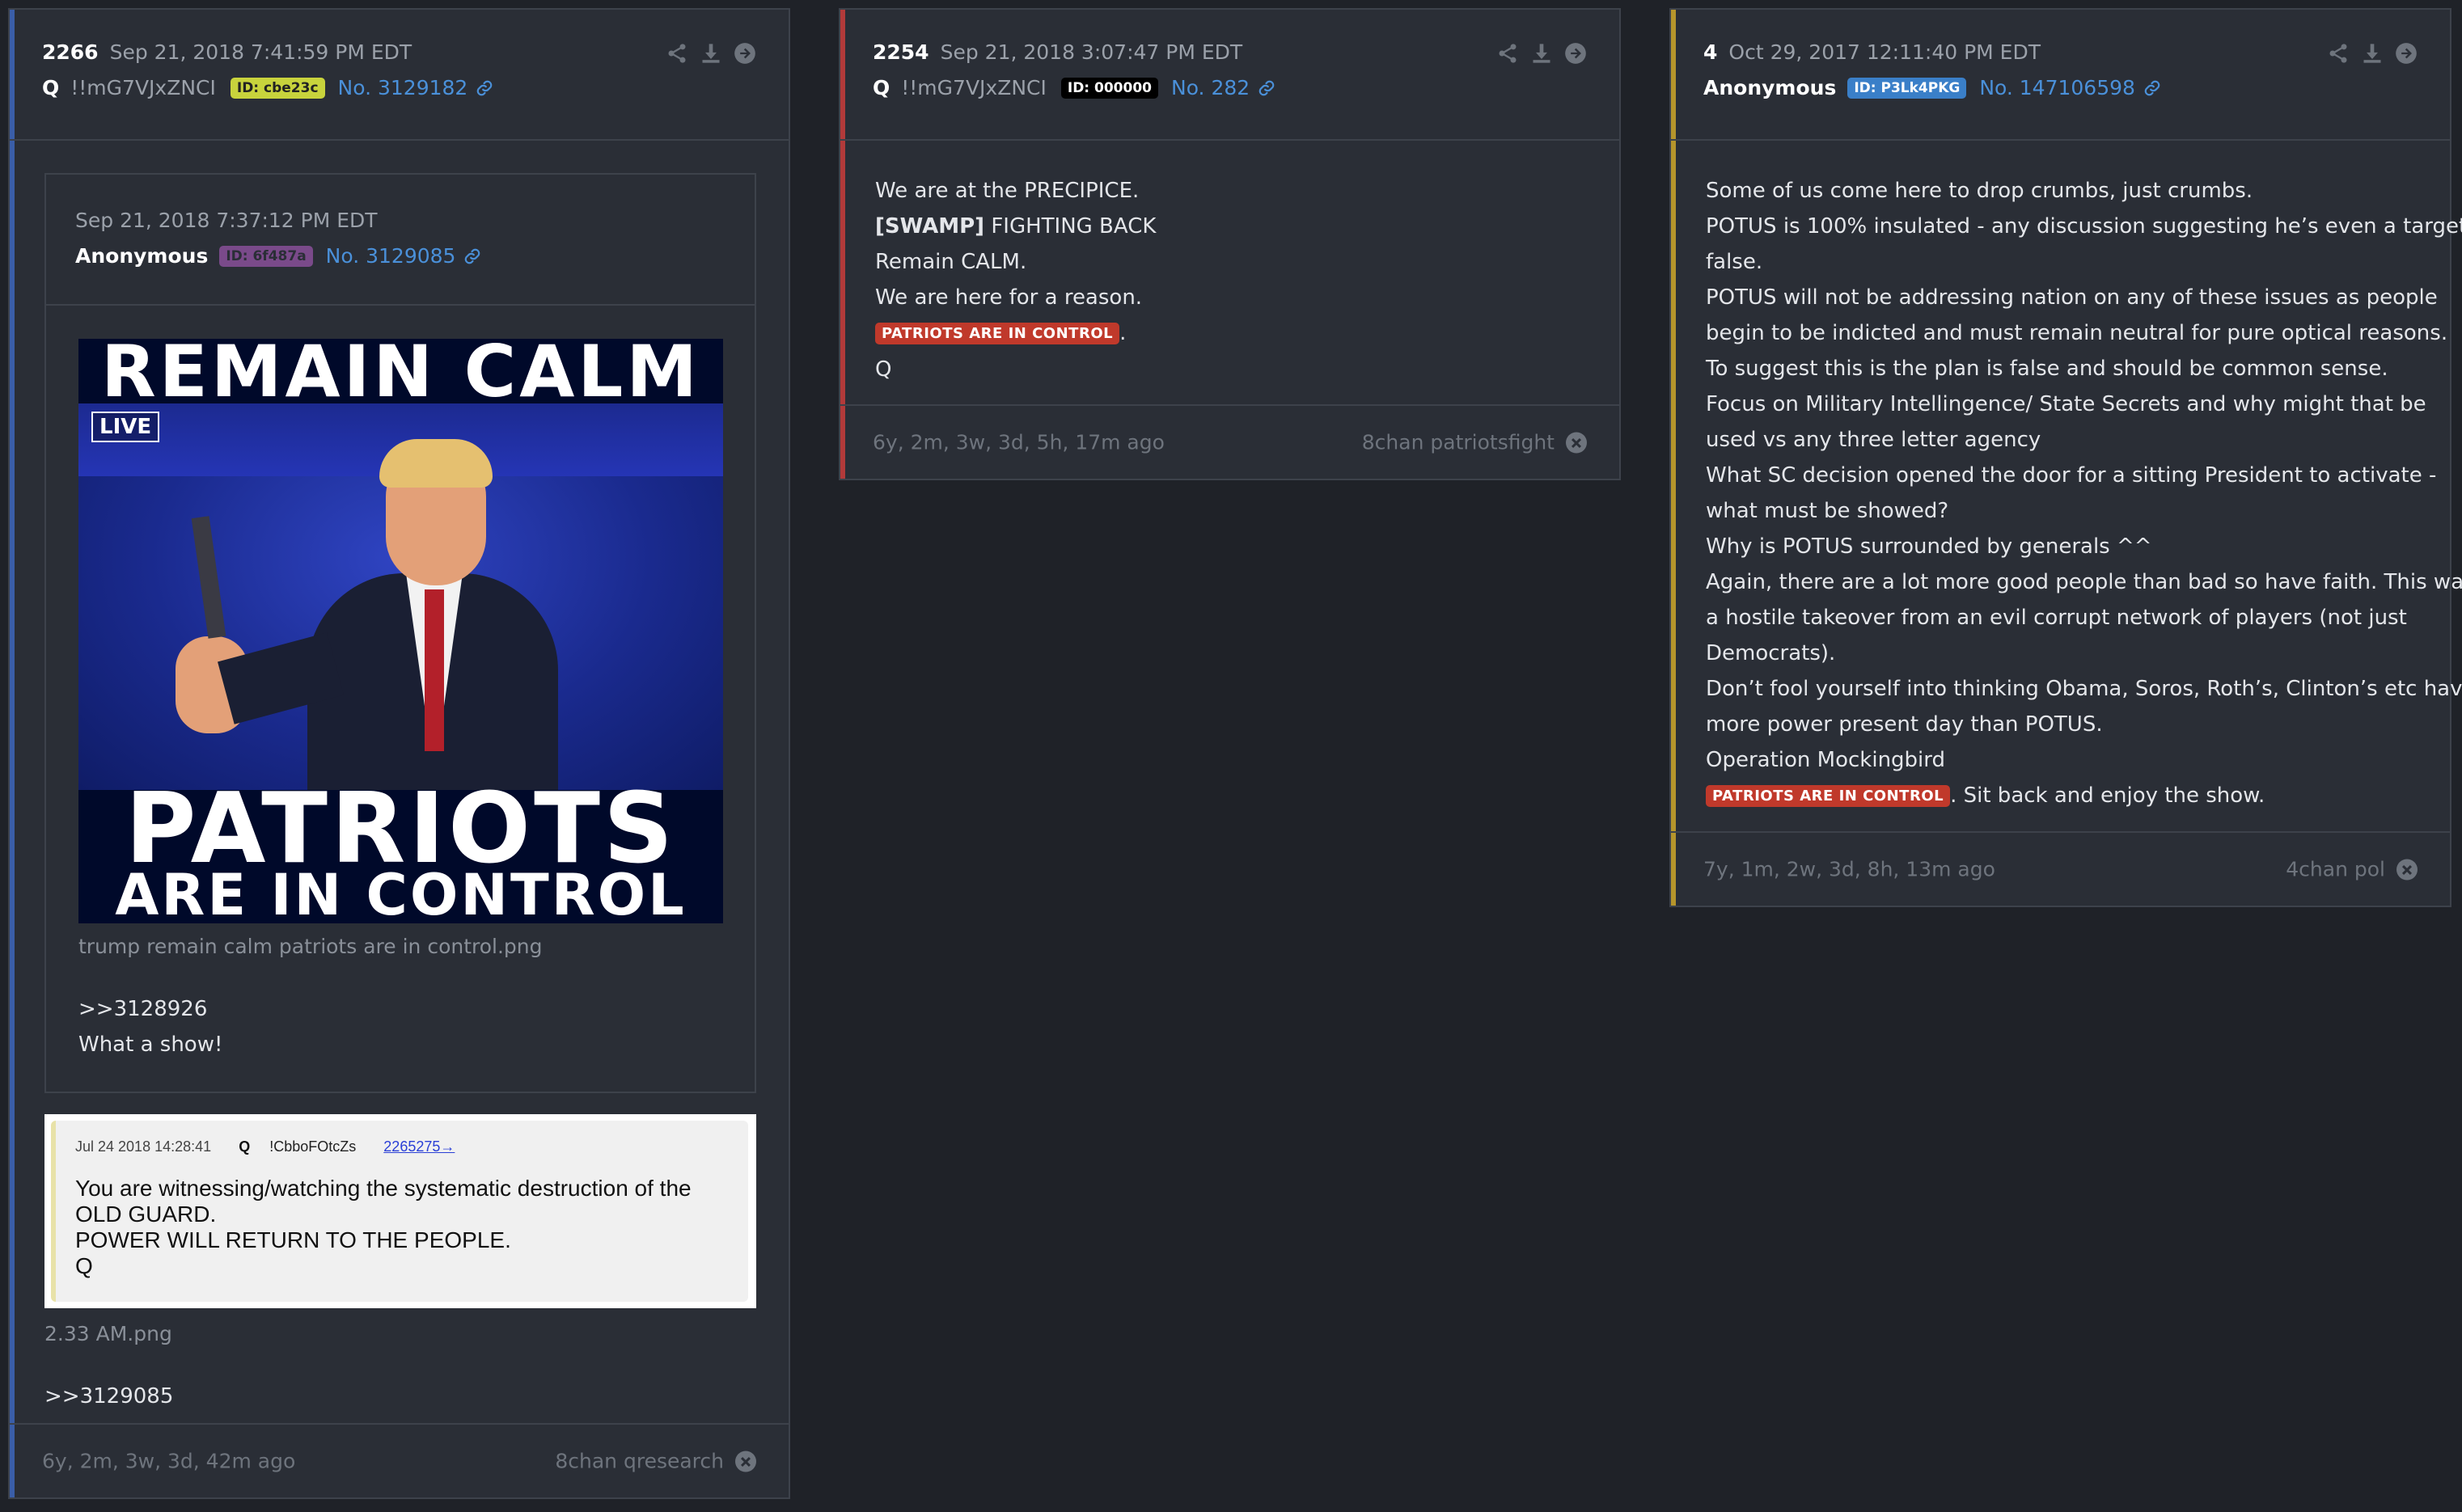 This screenshot has width=2462, height=1512. What do you see at coordinates (974, 87) in the screenshot?
I see `post-tripcode: !!mG7VJxZNCI` at bounding box center [974, 87].